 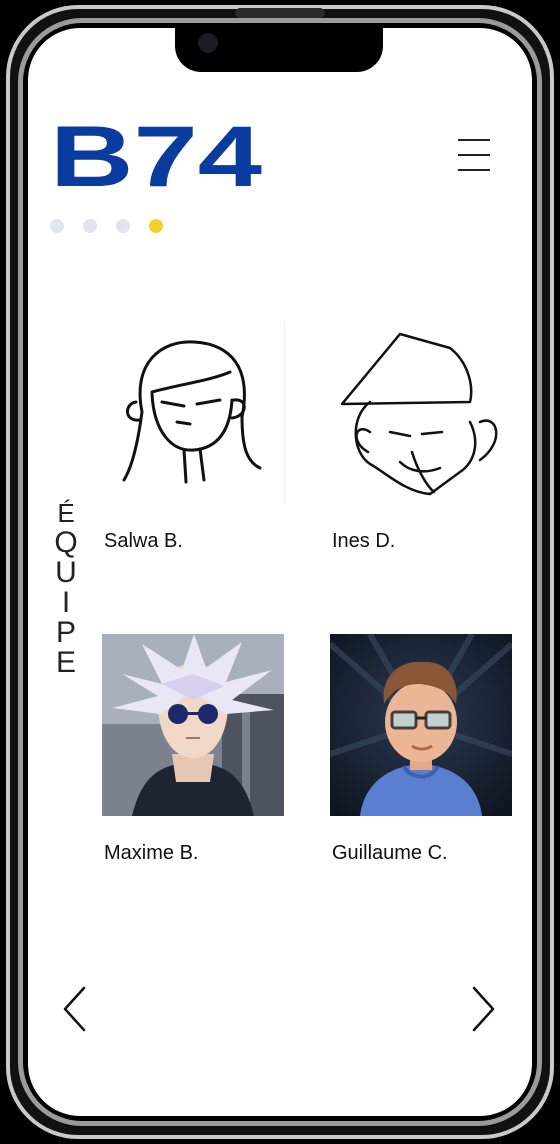 What do you see at coordinates (66, 513) in the screenshot?
I see `section-title-letter: É` at bounding box center [66, 513].